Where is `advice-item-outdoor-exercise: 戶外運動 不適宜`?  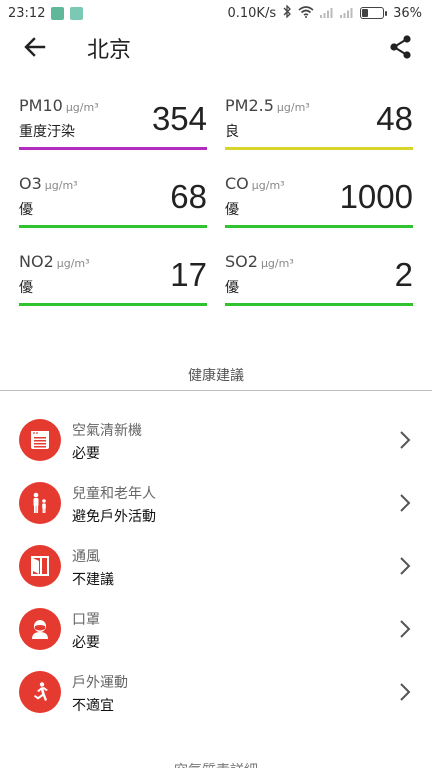 advice-item-outdoor-exercise: 戶外運動 不適宜 is located at coordinates (216, 692).